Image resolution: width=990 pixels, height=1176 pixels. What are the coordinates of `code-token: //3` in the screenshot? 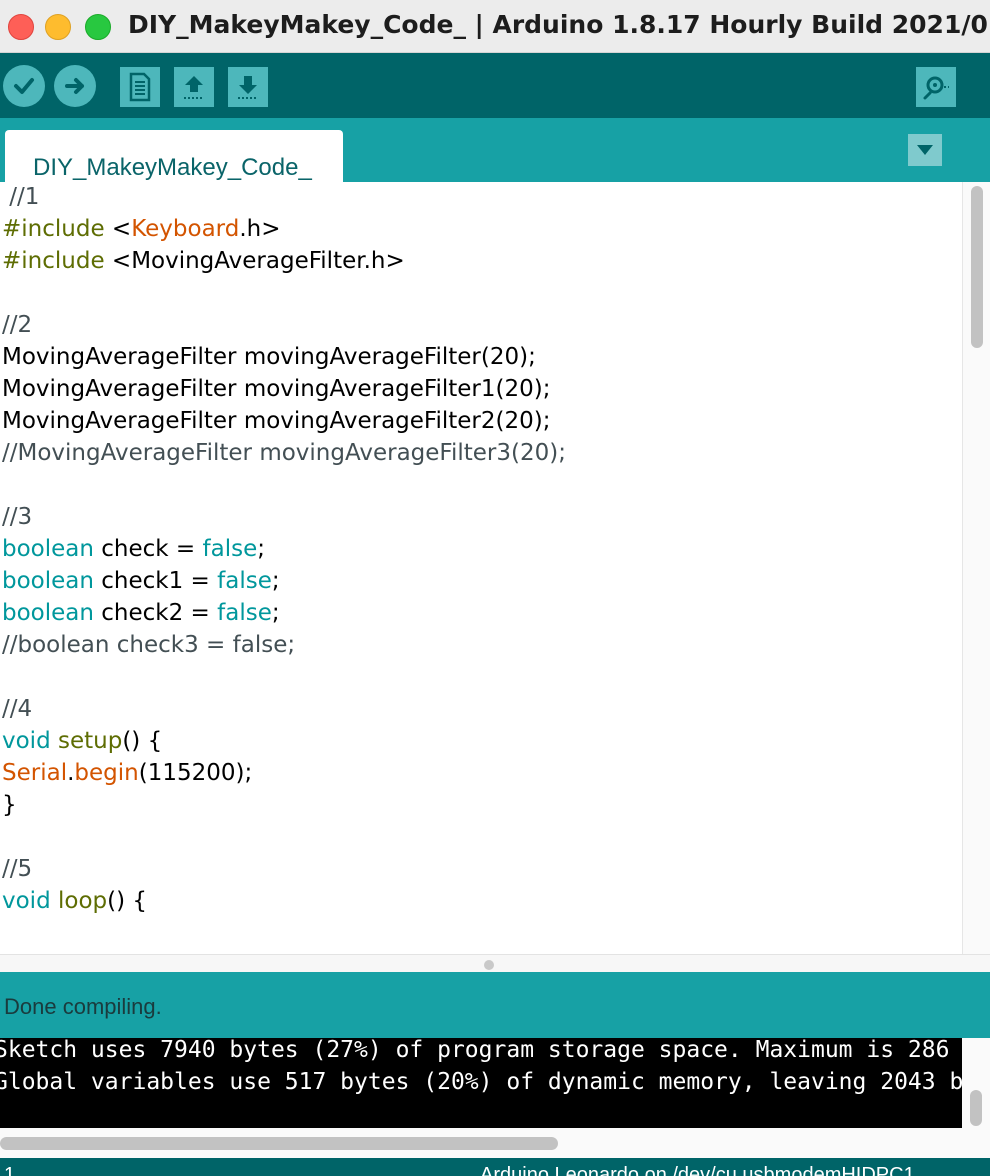 It's located at (17, 517).